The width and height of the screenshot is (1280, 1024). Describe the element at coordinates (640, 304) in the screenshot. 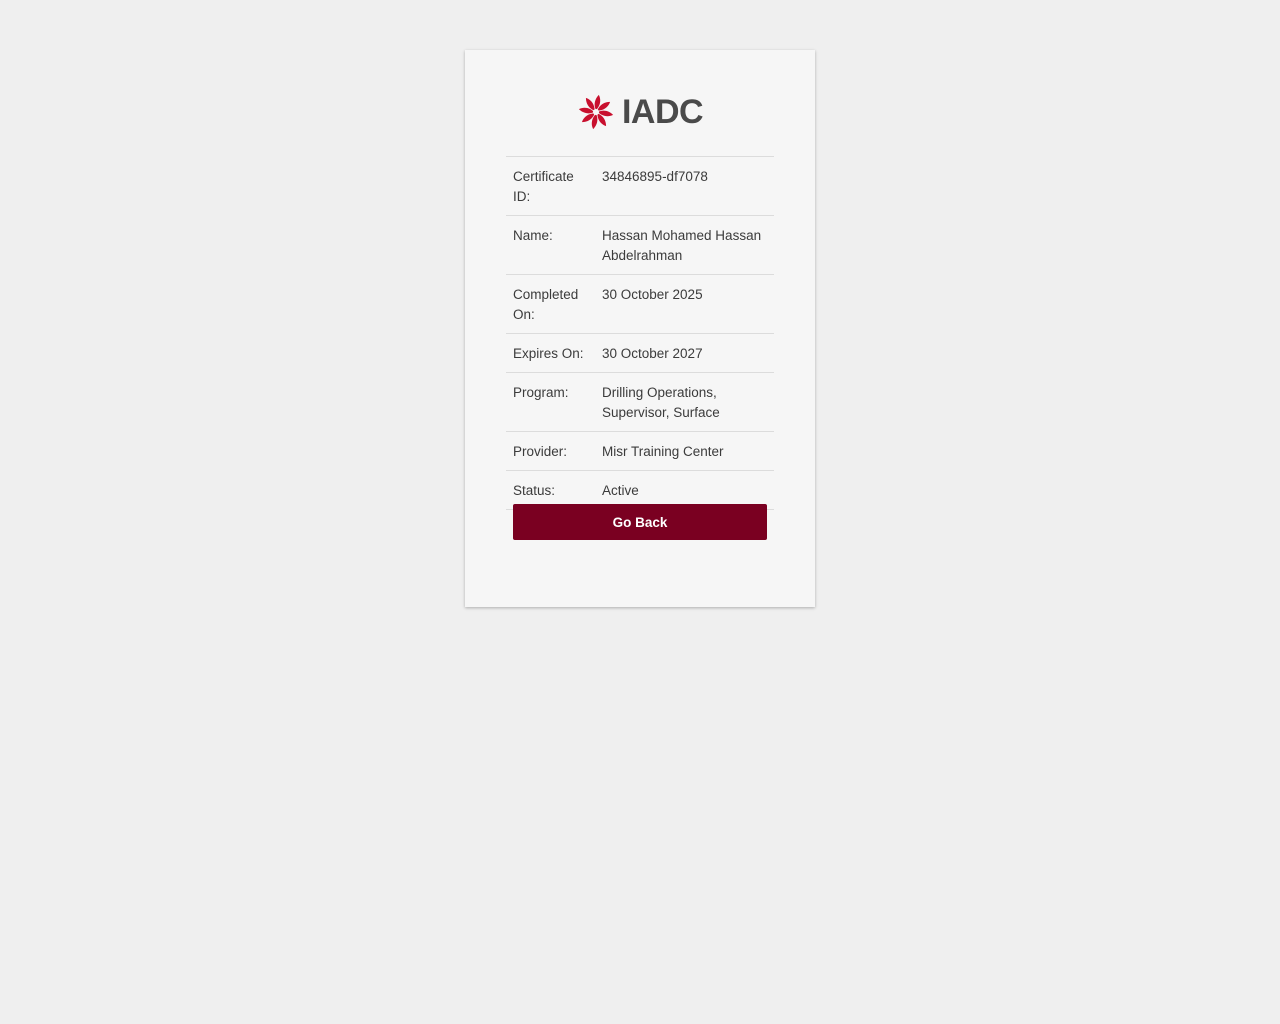

I see `table-row: Completed On: 30 October 2025` at that location.